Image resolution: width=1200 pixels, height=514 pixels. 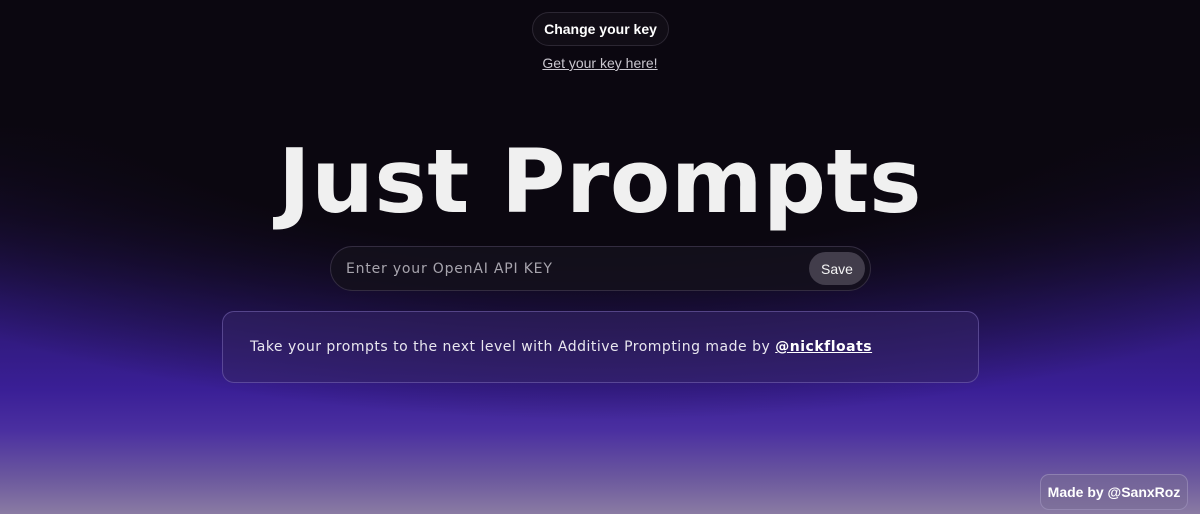 I want to click on api-key-input, so click(x=566, y=268).